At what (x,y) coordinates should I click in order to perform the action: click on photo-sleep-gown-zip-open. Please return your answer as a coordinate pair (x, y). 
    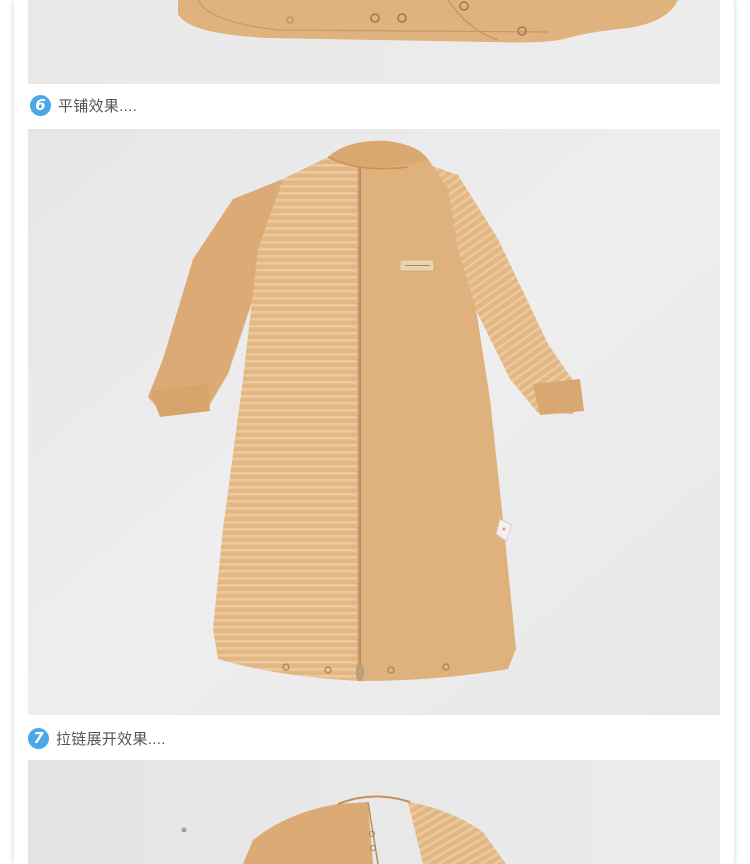
    Looking at the image, I should click on (374, 812).